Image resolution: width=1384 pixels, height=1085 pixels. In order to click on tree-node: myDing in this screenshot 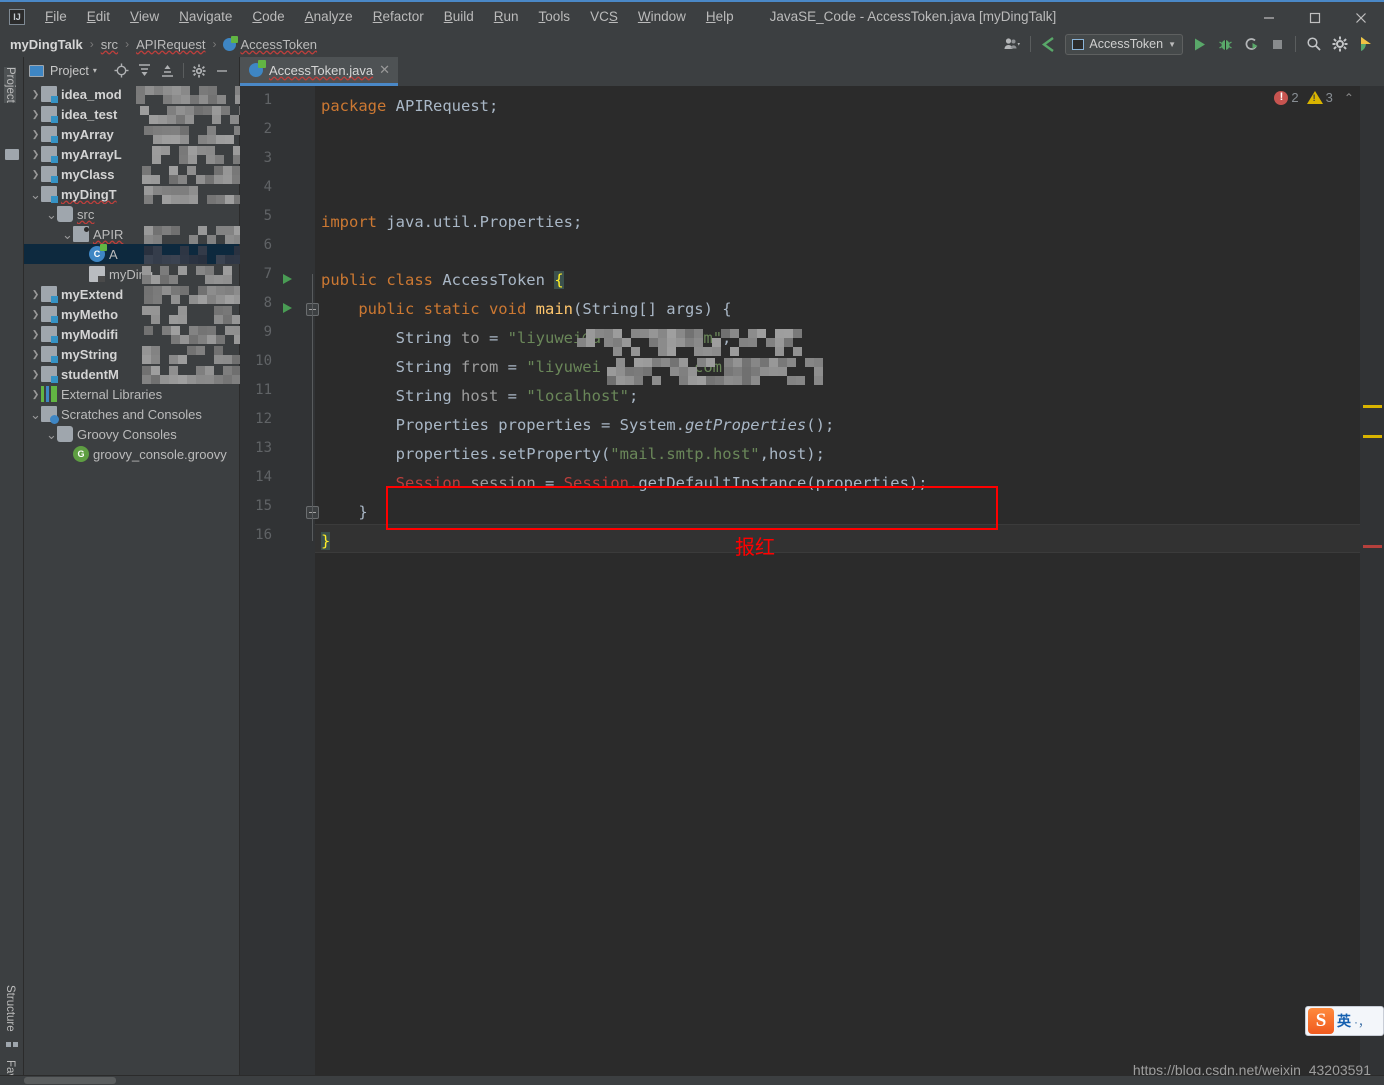, I will do `click(131, 274)`.